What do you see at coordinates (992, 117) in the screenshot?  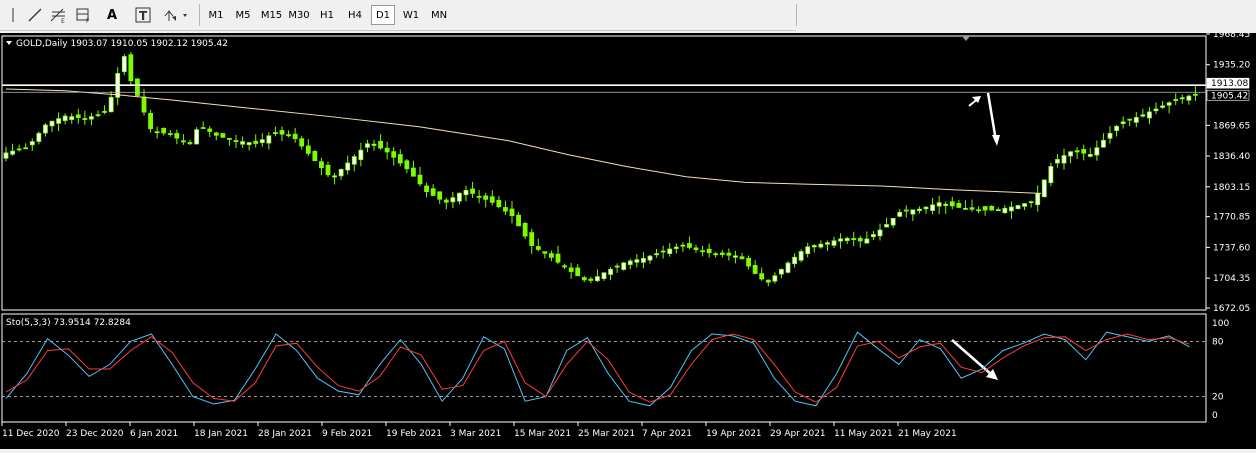 I see `annotation-arrow-down` at bounding box center [992, 117].